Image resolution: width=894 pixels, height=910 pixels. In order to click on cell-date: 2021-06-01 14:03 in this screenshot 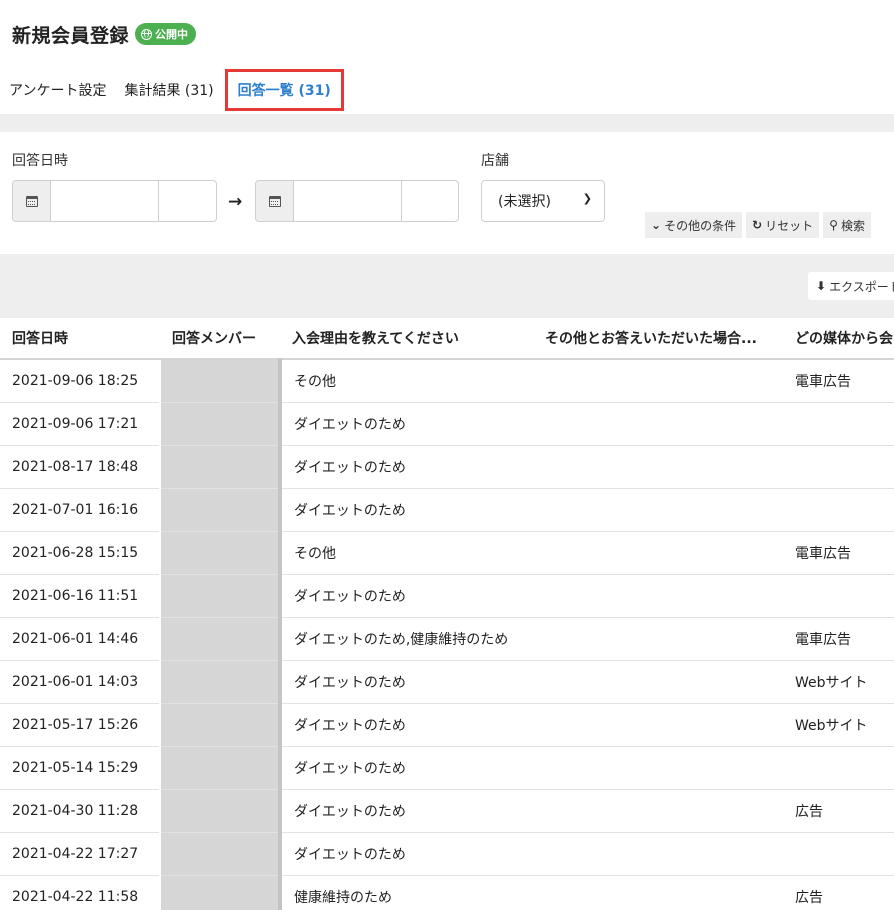, I will do `click(80, 682)`.